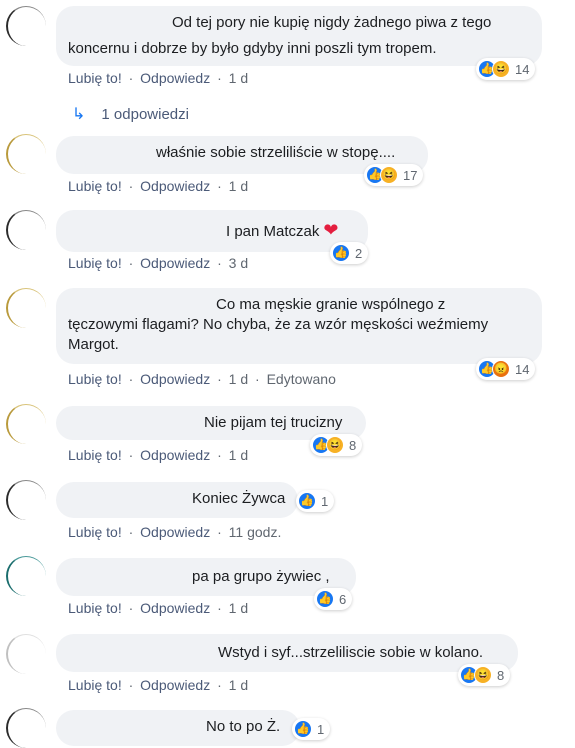 The width and height of the screenshot is (575, 748). I want to click on reaction-summary: 👍 😠 14, so click(506, 369).